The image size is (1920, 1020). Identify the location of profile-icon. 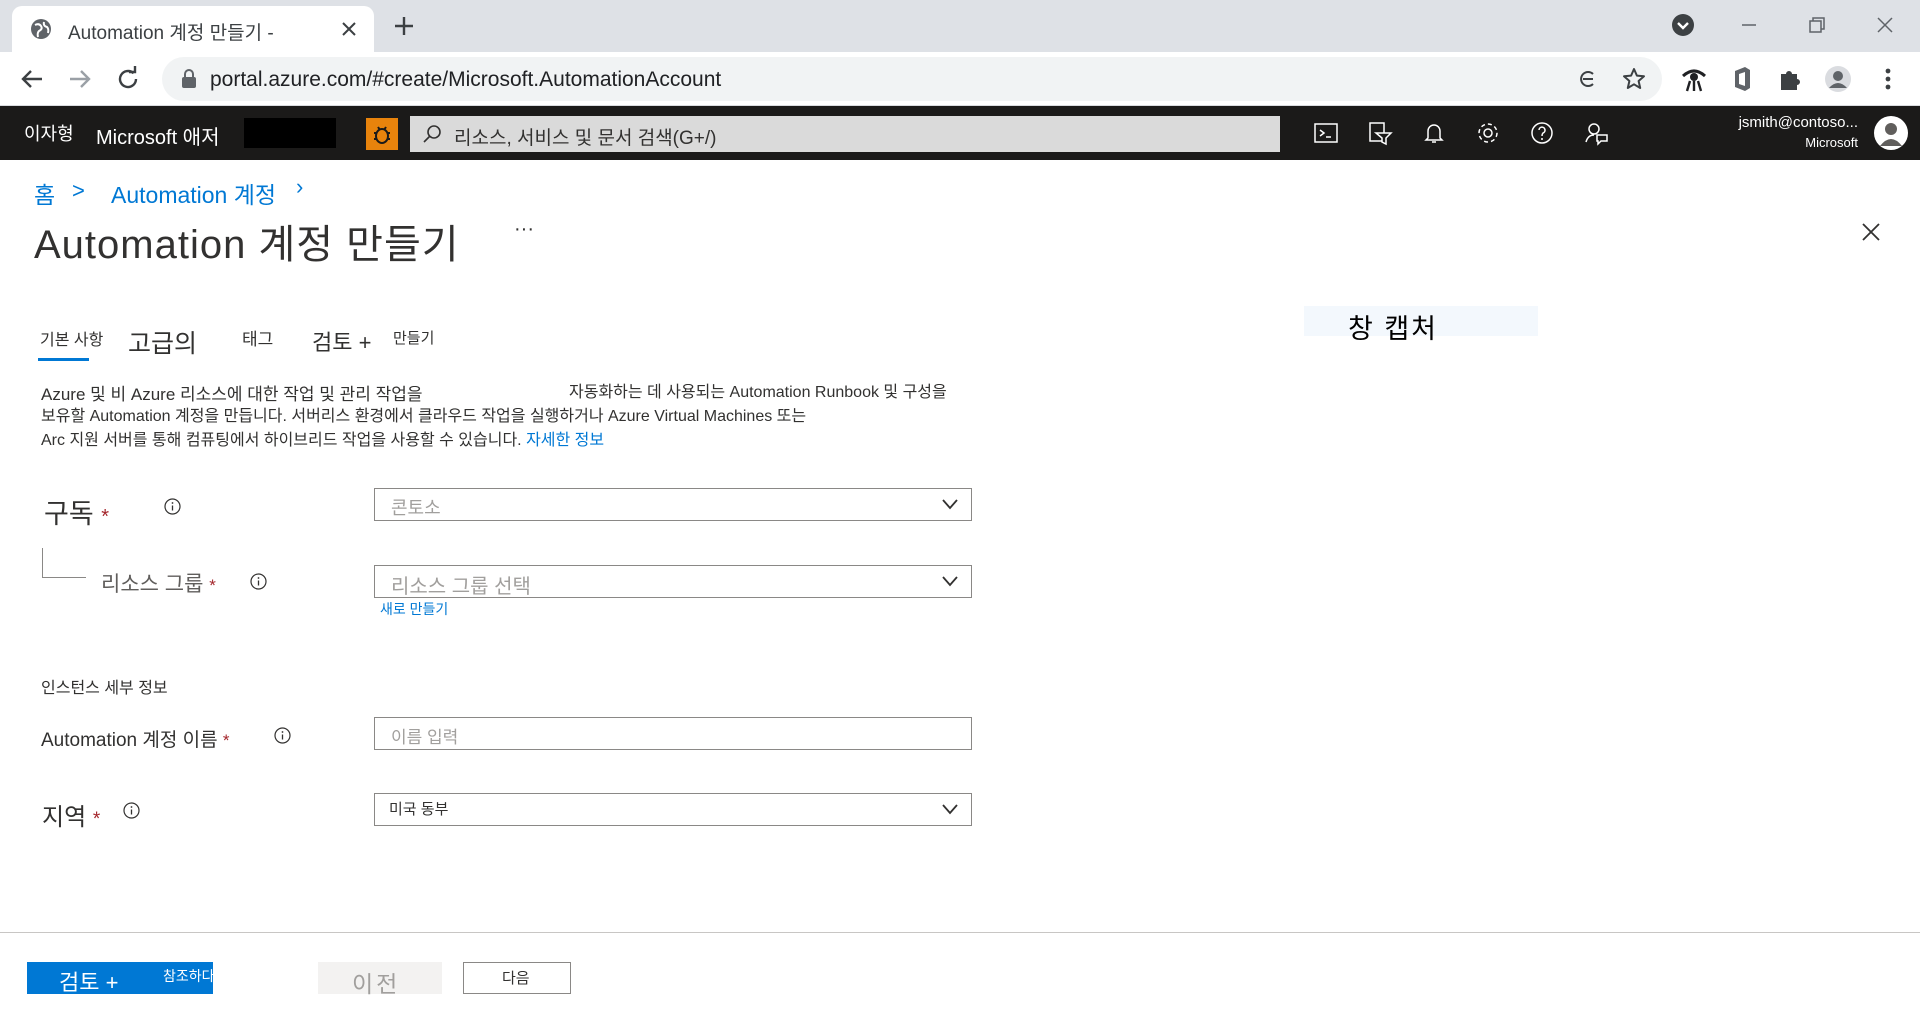
(1838, 79).